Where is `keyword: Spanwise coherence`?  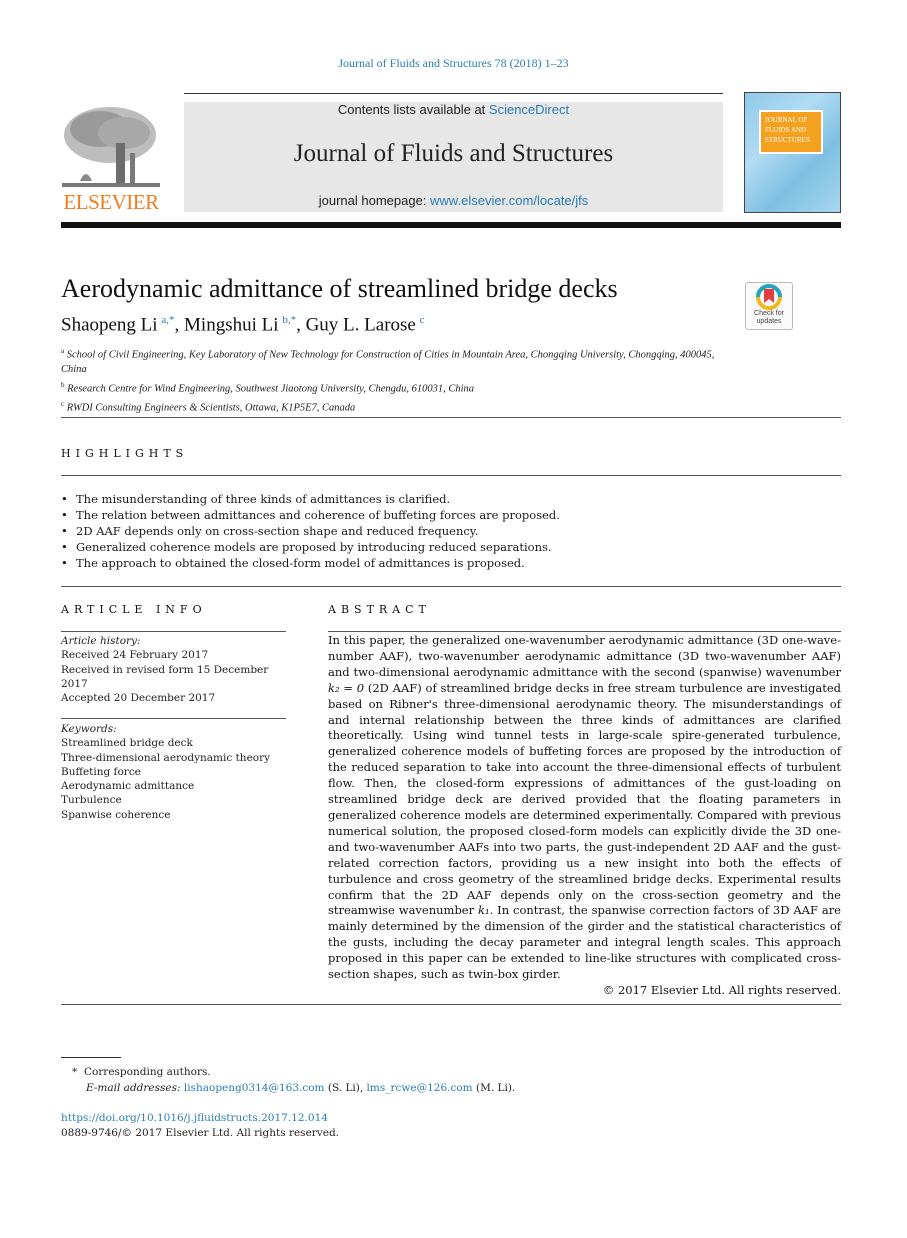
keyword: Spanwise coherence is located at coordinates (116, 814).